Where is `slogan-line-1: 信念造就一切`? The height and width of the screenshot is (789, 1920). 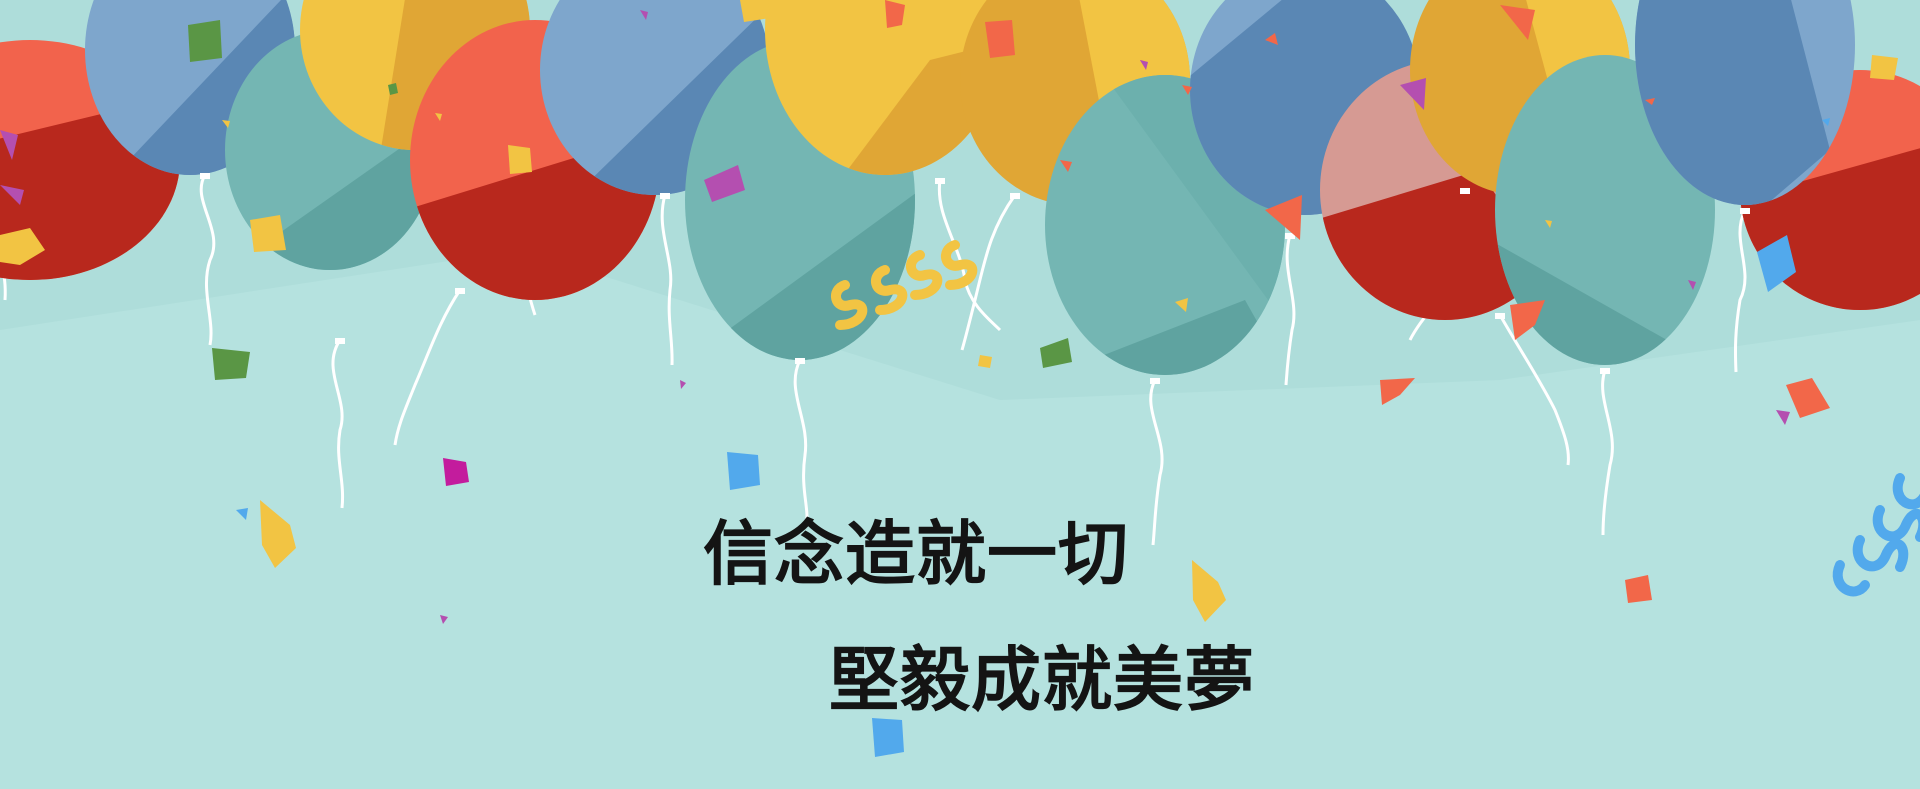
slogan-line-1: 信念造就一切 is located at coordinates (916, 554).